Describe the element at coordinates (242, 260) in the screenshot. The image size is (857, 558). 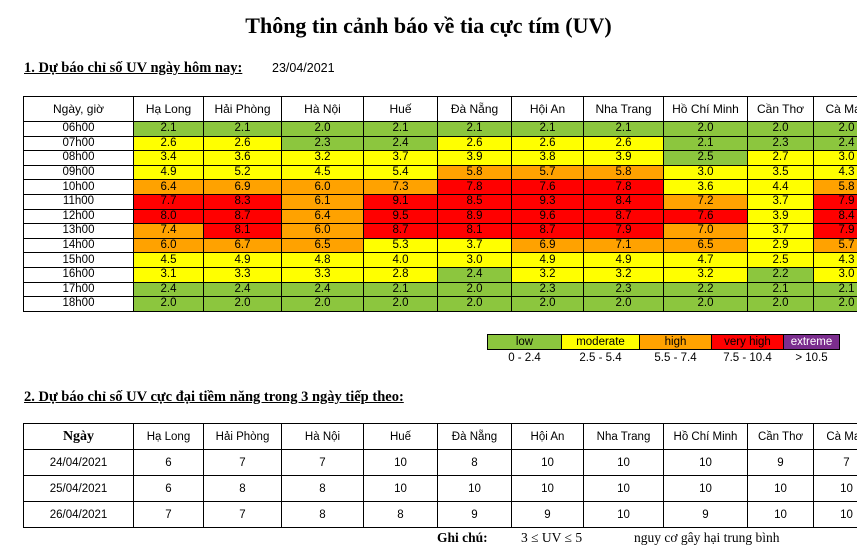
I see `uv-value-cell: 4.9` at that location.